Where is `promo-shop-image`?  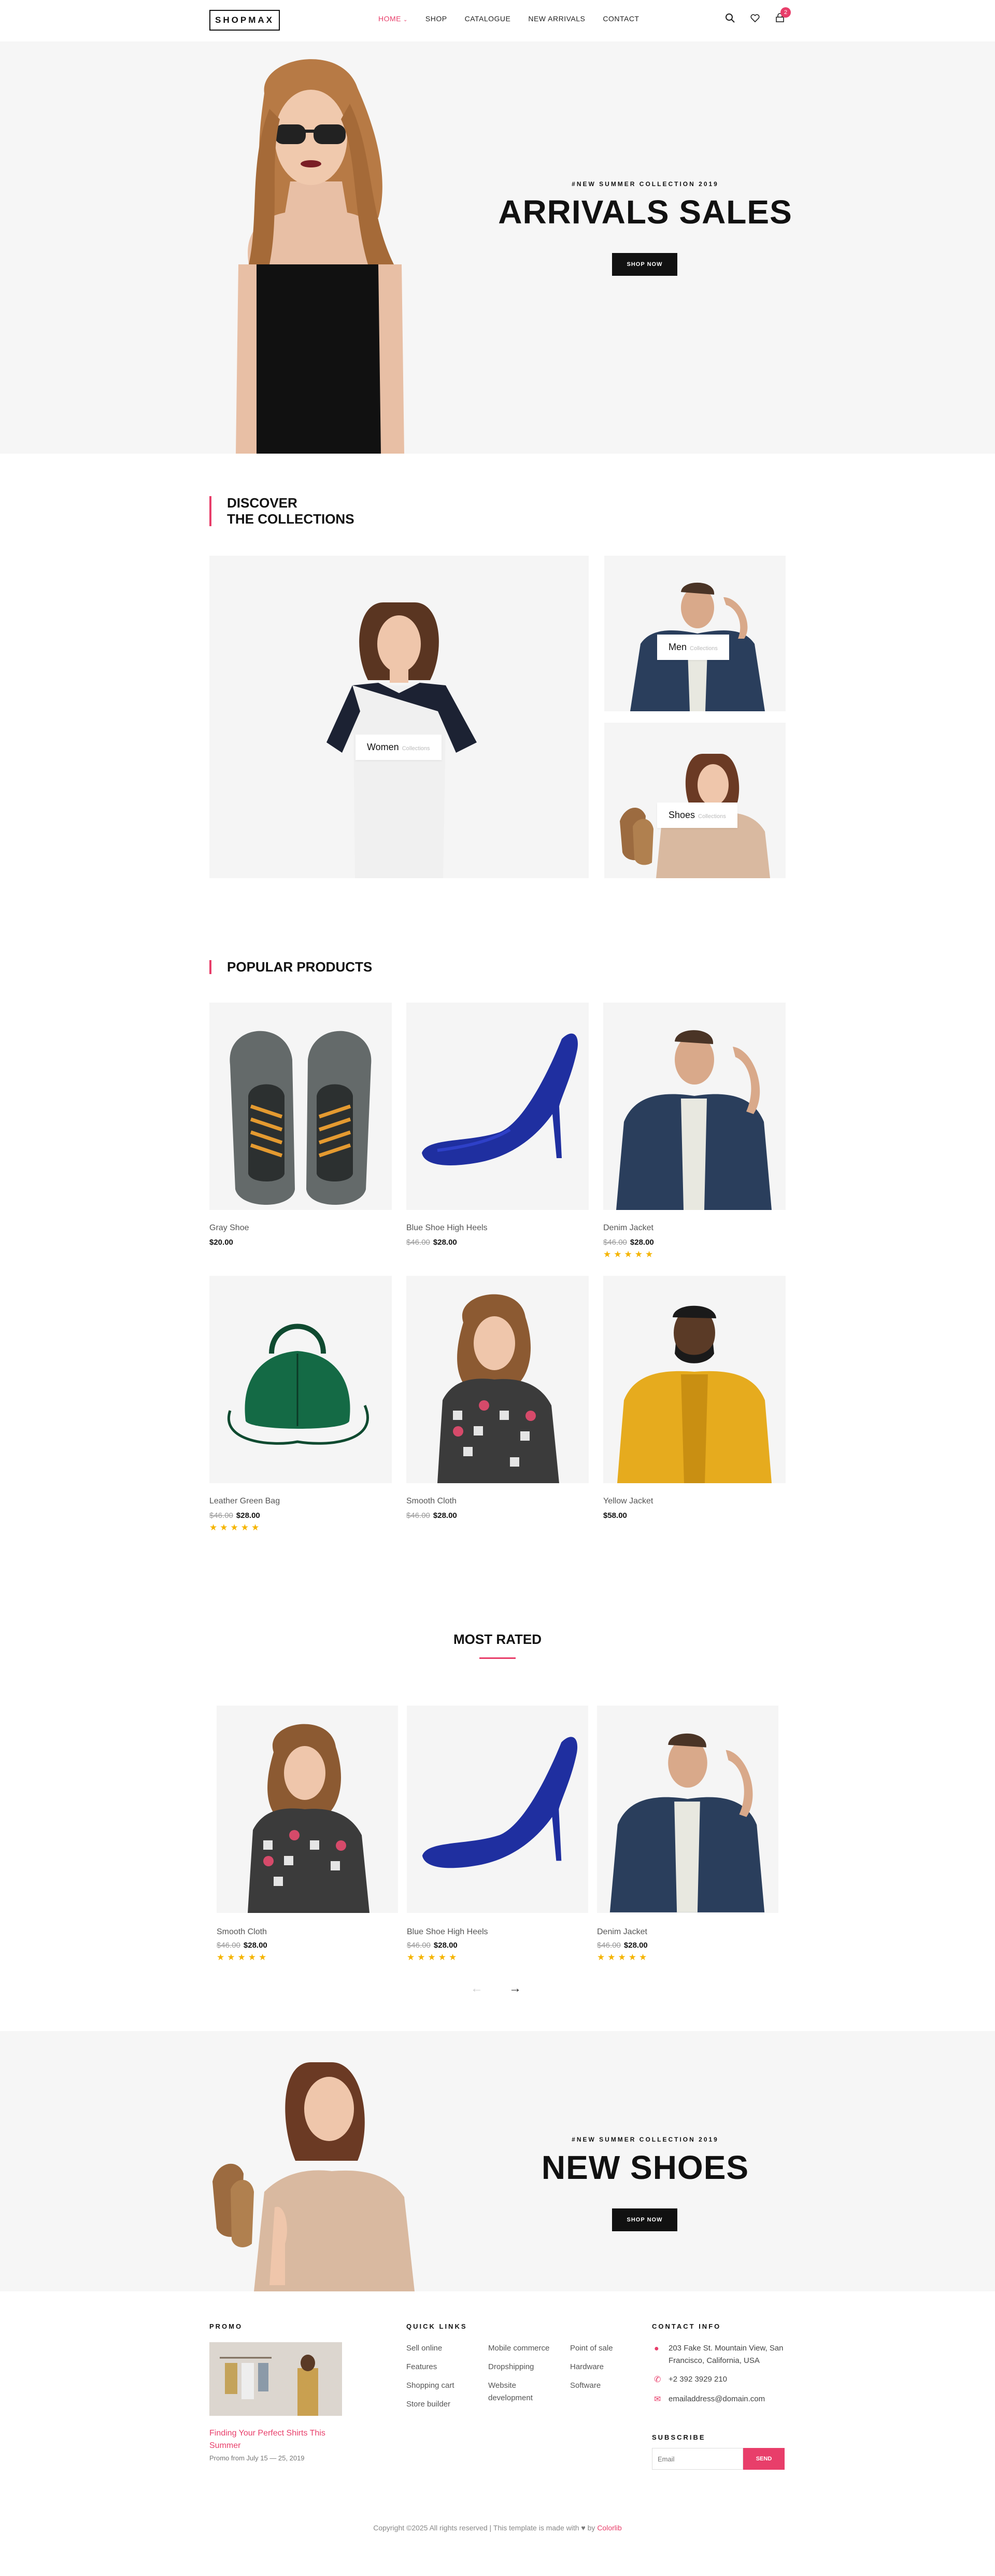 promo-shop-image is located at coordinates (275, 2379).